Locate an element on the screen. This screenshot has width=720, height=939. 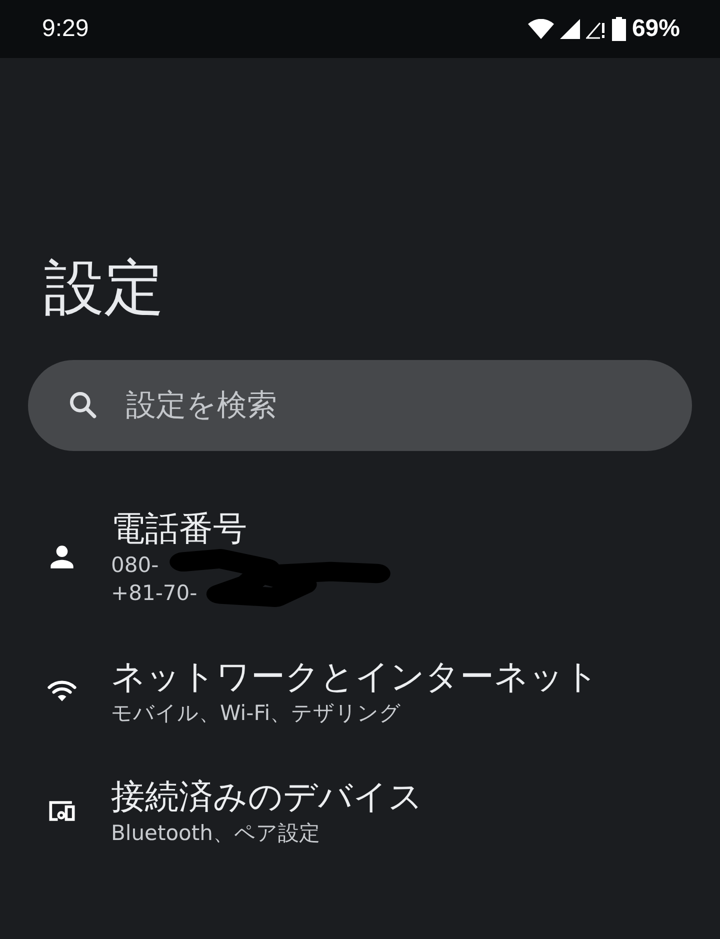
settings-item: 接続済みのデバイス Bluetooth、ペア設定 is located at coordinates (360, 811).